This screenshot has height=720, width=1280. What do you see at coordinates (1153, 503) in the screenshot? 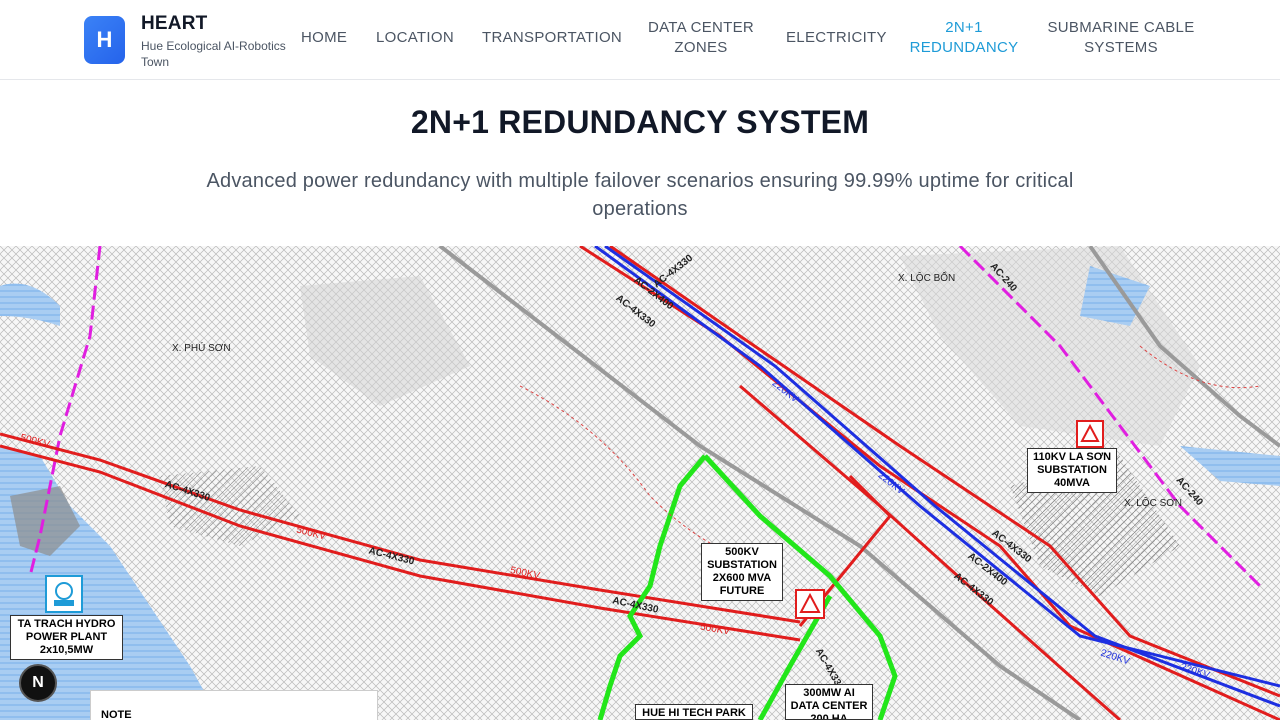
I see `place-loc-son: X. LỘC SƠN` at bounding box center [1153, 503].